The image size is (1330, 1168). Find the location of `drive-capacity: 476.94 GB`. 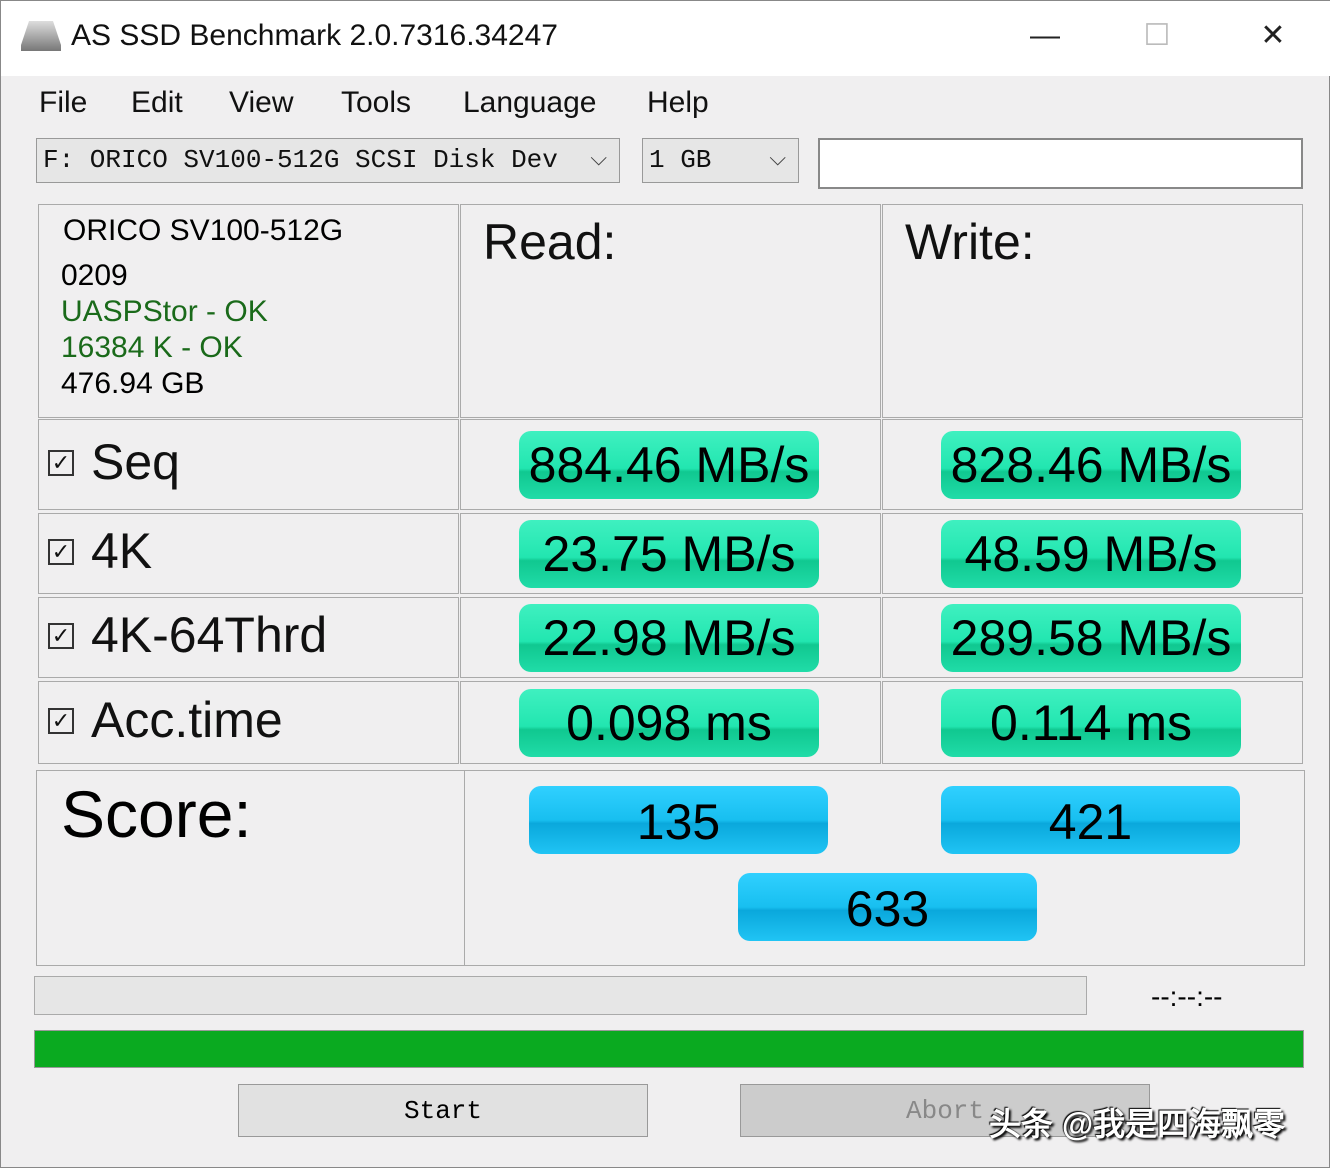

drive-capacity: 476.94 GB is located at coordinates (133, 383).